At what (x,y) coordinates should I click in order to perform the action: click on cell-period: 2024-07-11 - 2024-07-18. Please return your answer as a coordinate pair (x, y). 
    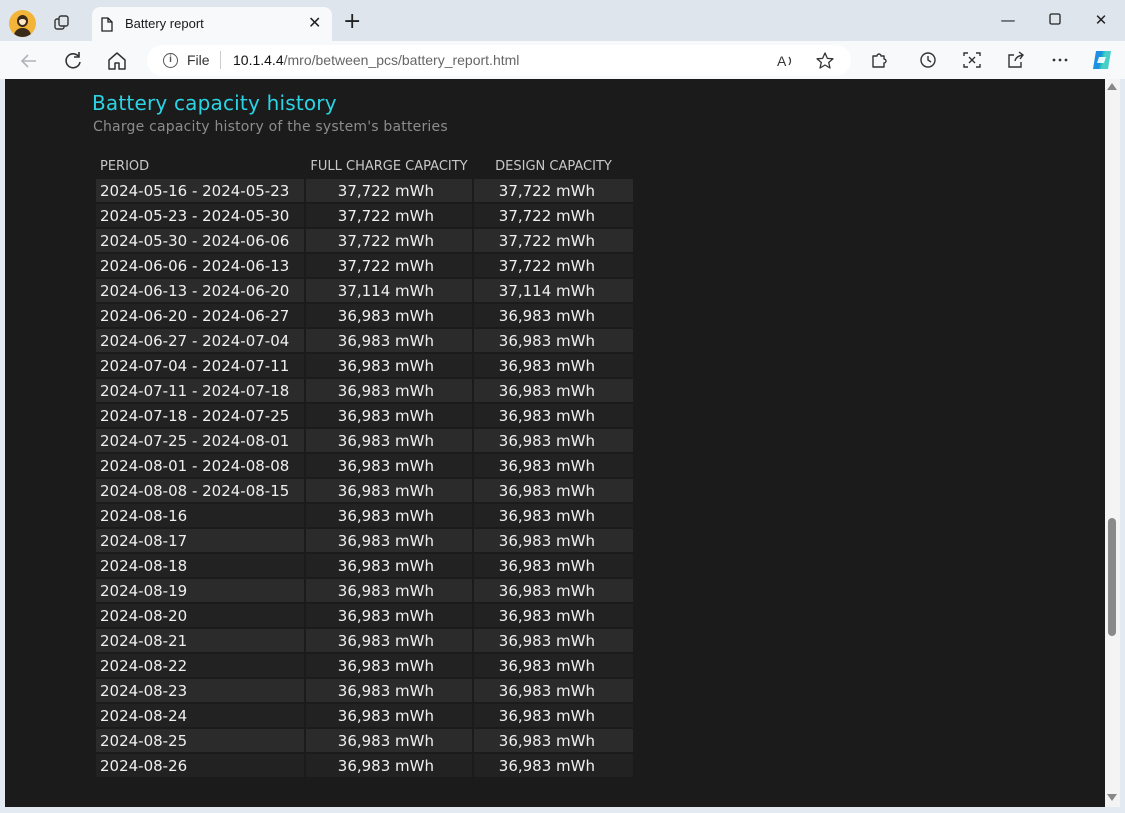
    Looking at the image, I should click on (200, 390).